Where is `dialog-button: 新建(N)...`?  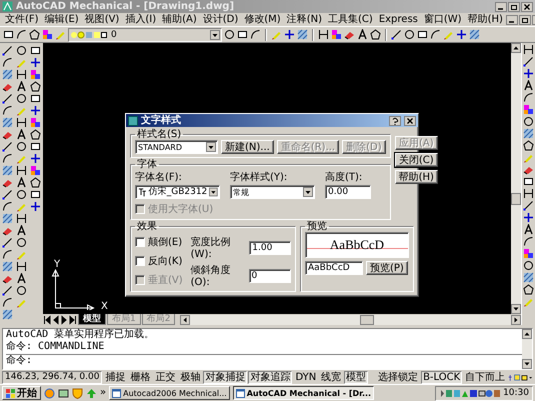 dialog-button: 新建(N)... is located at coordinates (247, 147).